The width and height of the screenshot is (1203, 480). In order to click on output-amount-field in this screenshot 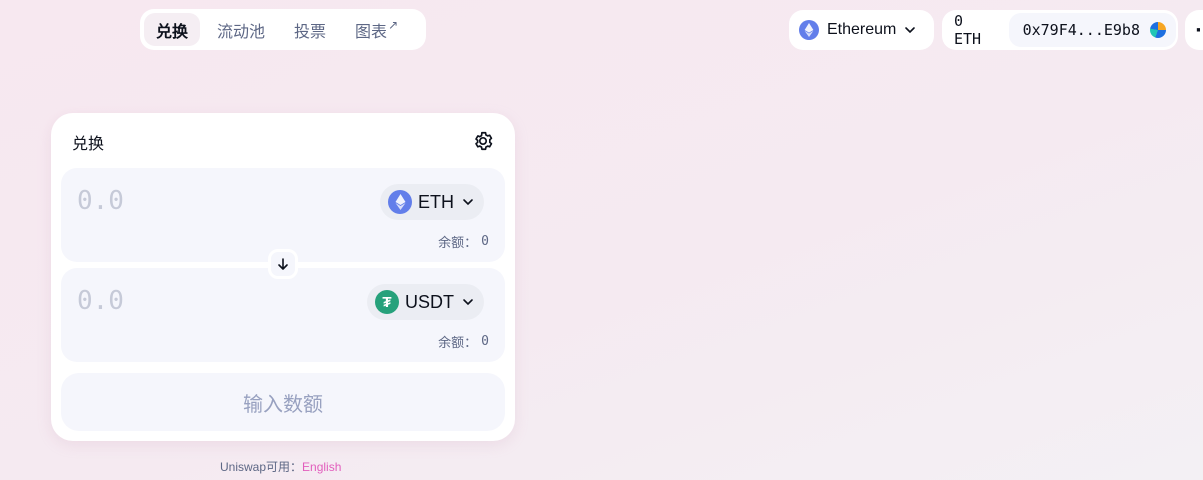, I will do `click(177, 301)`.